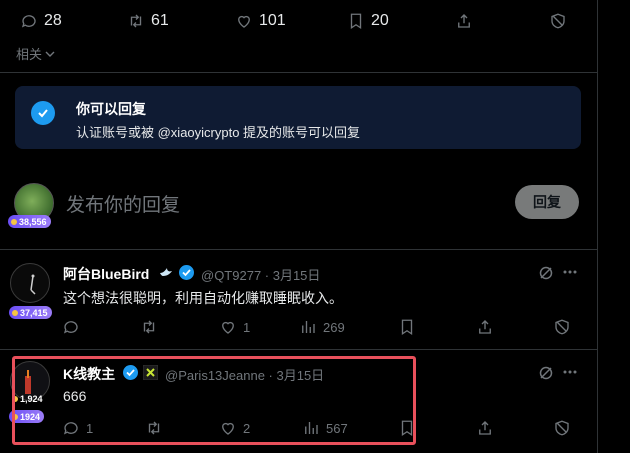  What do you see at coordinates (111, 109) in the screenshot?
I see `notice-title: 你可以回复` at bounding box center [111, 109].